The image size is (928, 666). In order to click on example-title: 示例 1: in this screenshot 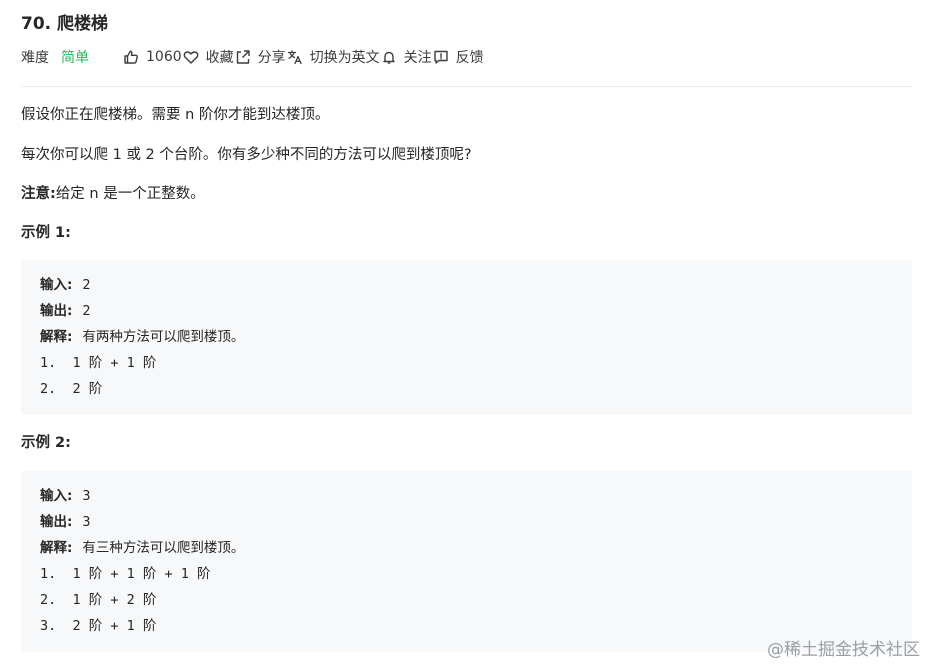, I will do `click(46, 233)`.